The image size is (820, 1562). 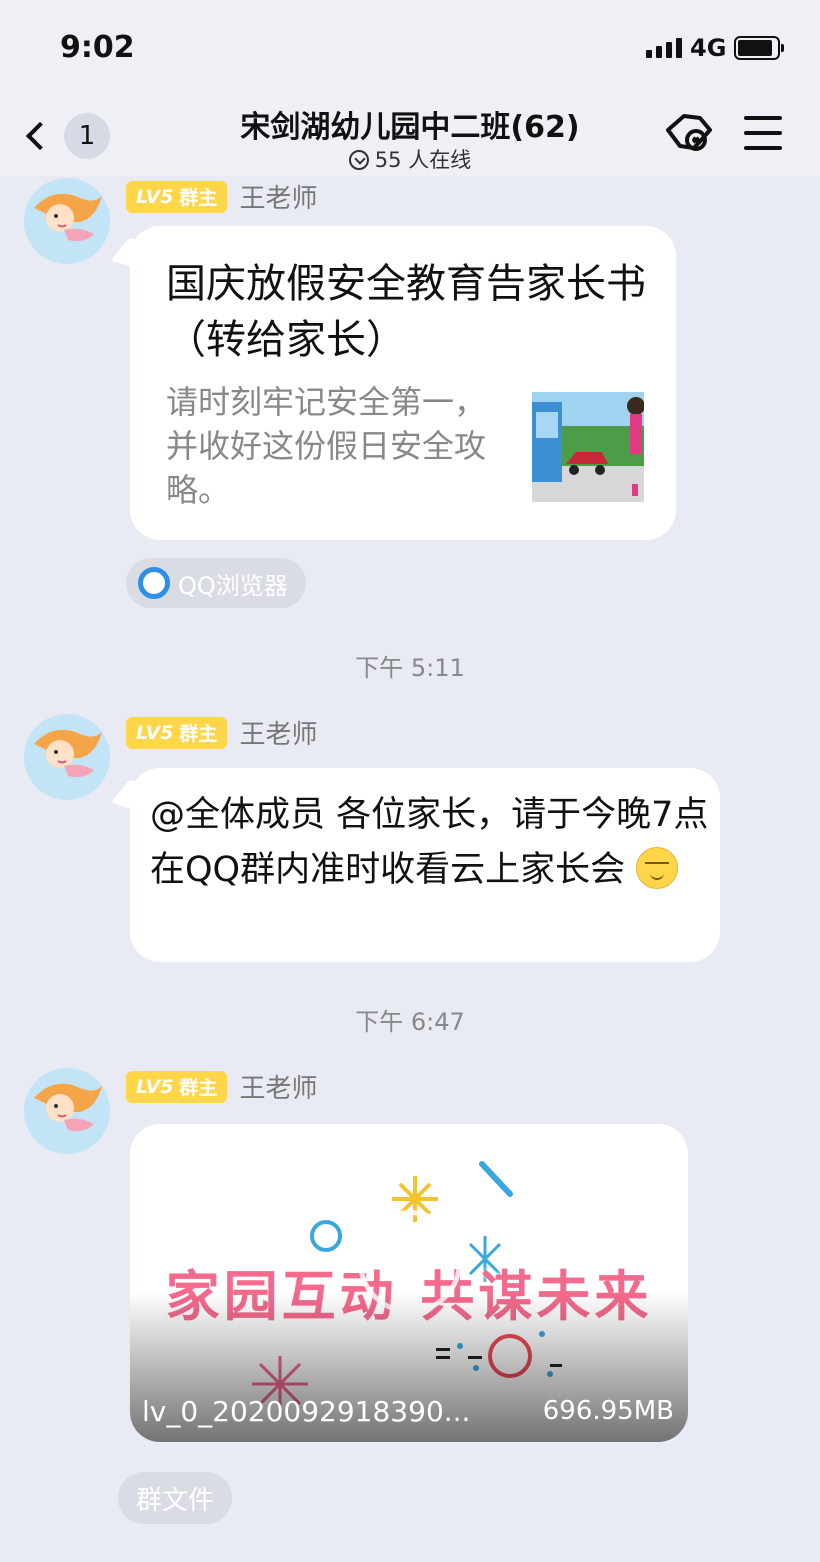 I want to click on qq-browser-icon, so click(x=154, y=583).